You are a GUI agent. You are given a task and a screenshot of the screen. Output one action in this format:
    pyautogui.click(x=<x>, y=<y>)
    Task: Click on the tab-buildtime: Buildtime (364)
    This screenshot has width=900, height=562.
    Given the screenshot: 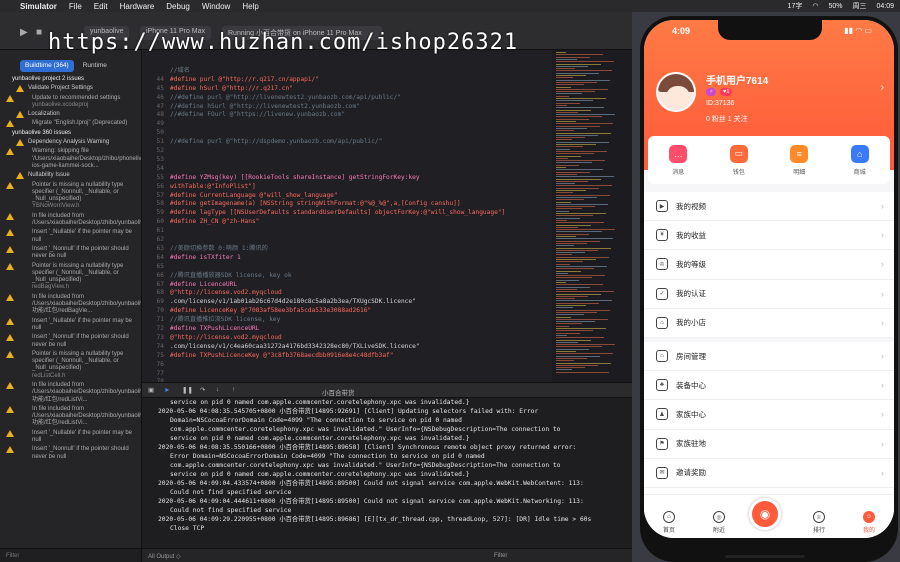 What is the action you would take?
    pyautogui.click(x=47, y=66)
    